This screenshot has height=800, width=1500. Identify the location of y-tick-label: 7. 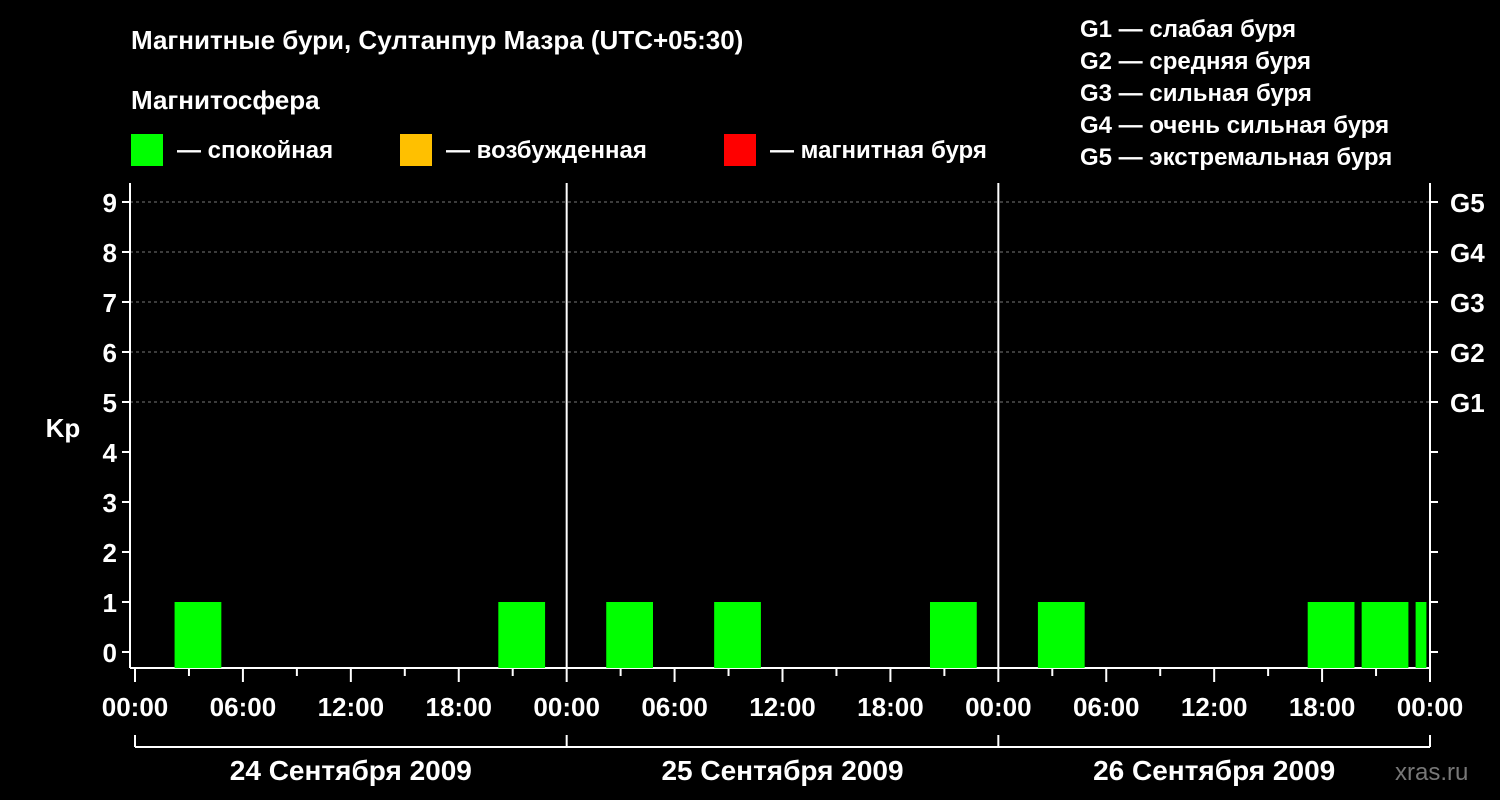
(110, 303).